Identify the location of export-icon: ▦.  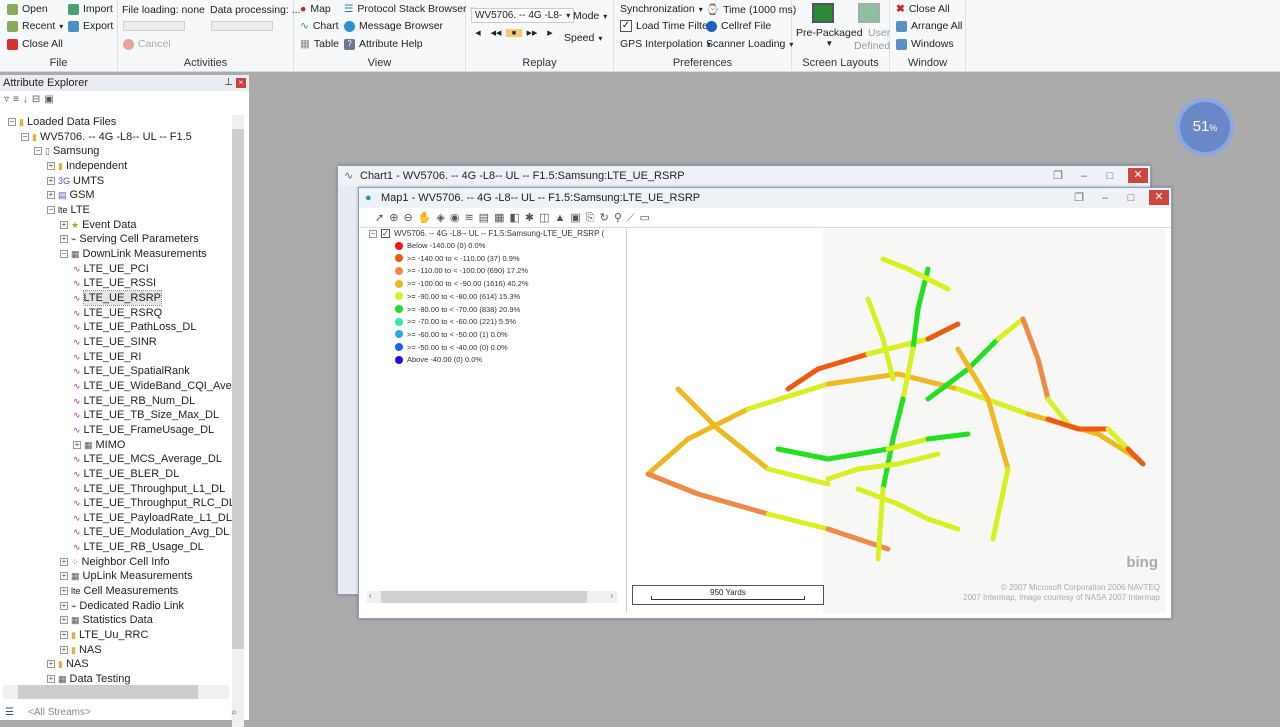
(501, 218).